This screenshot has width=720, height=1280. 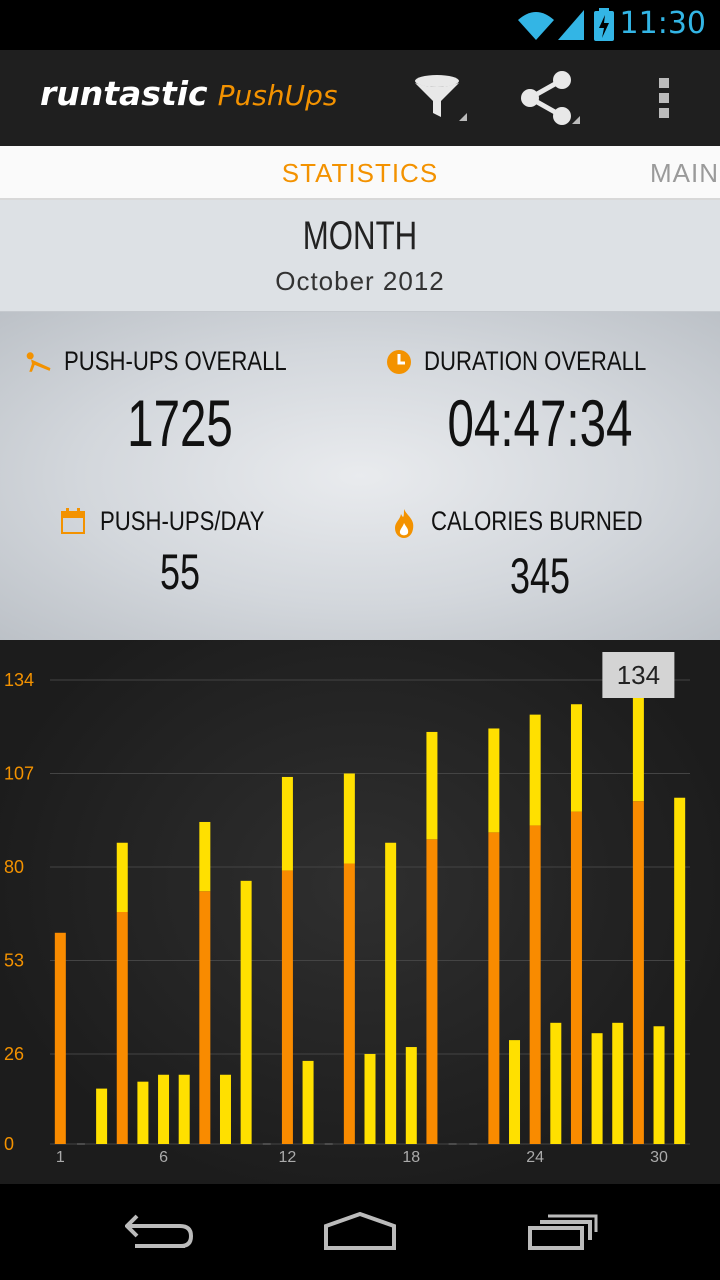 I want to click on x-tick-label: 1, so click(x=60, y=1157).